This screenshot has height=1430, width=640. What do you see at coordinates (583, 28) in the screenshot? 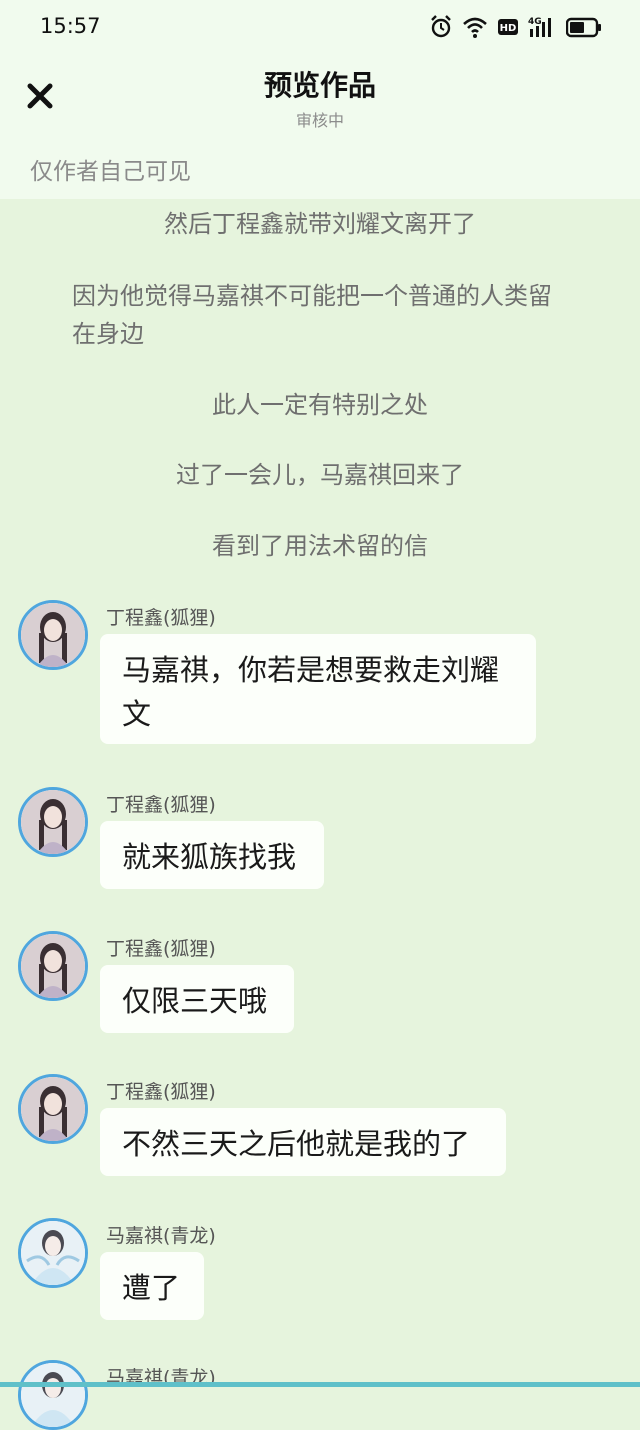
I see `battery-icon` at bounding box center [583, 28].